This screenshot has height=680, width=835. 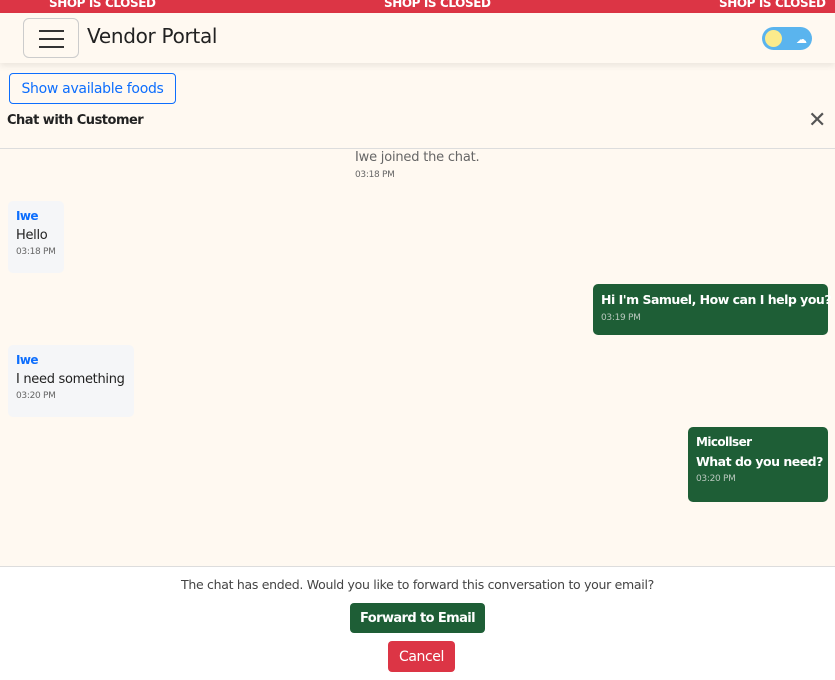 I want to click on menu-toggle-button, so click(x=51, y=38).